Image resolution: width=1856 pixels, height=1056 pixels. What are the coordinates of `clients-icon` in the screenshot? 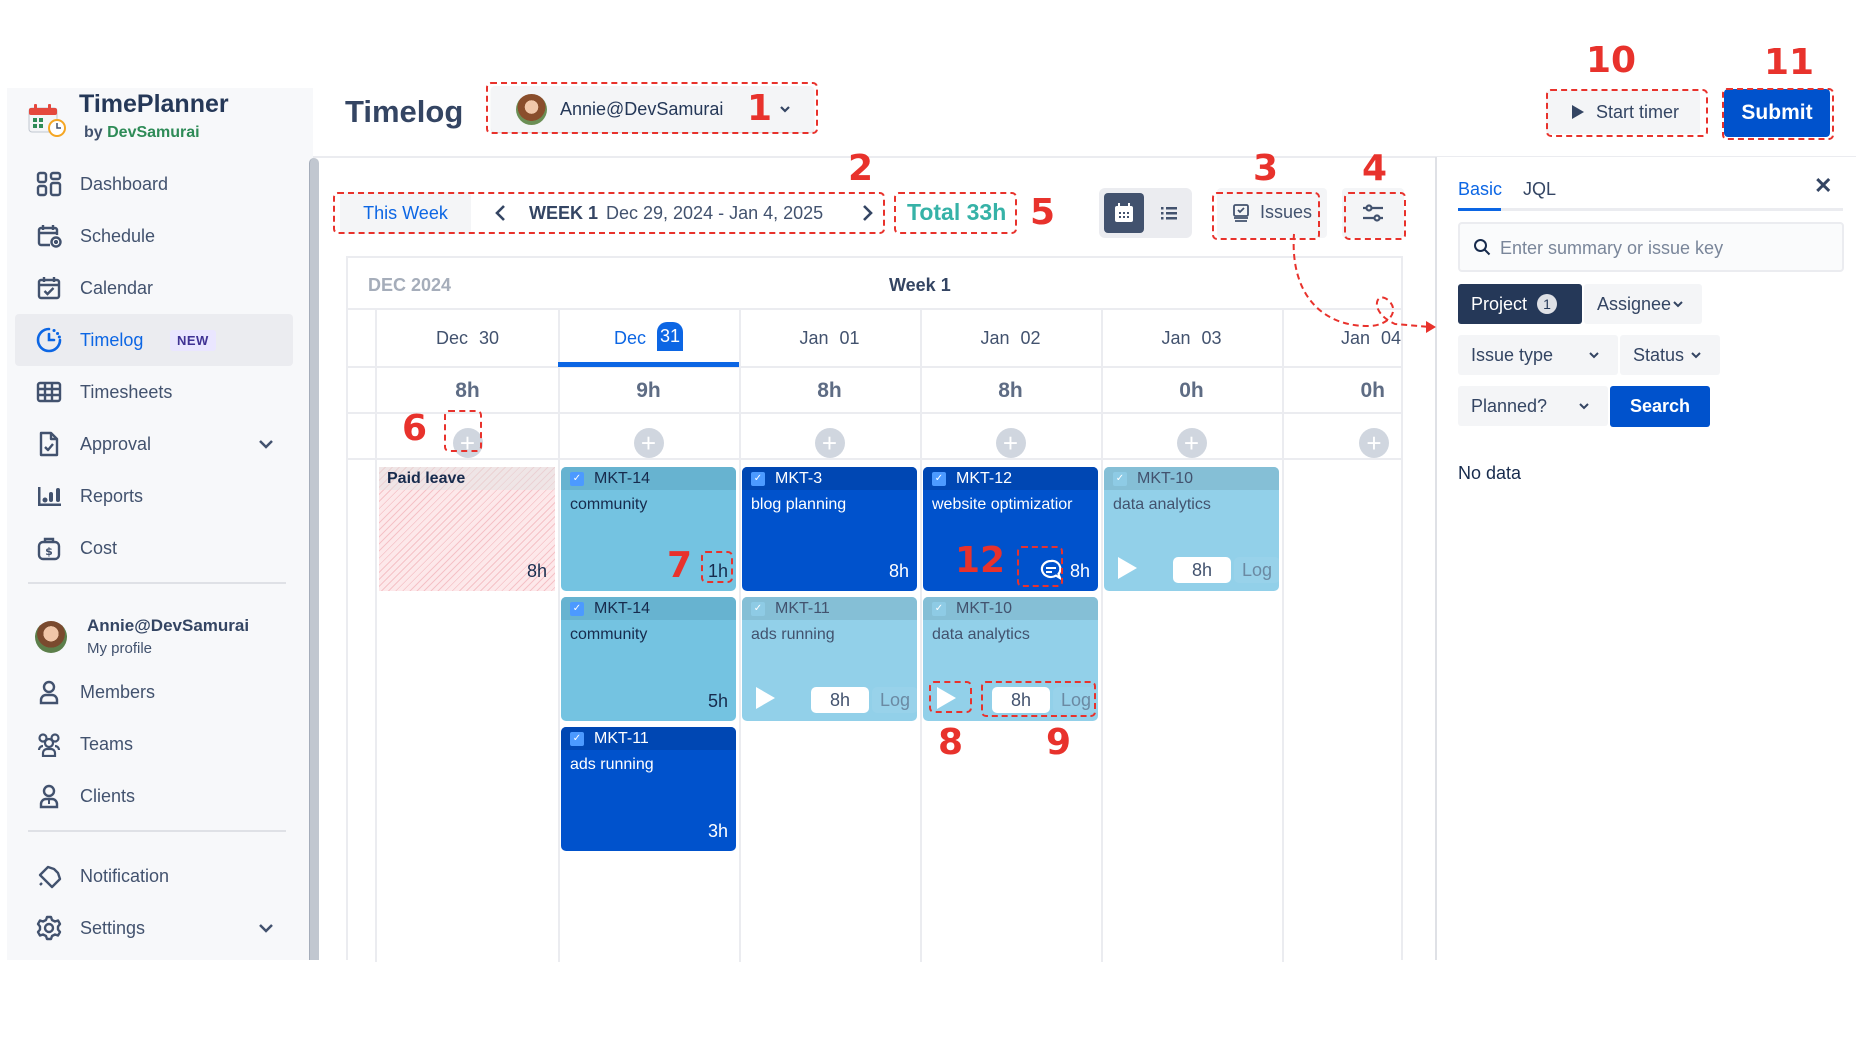 It's located at (49, 796).